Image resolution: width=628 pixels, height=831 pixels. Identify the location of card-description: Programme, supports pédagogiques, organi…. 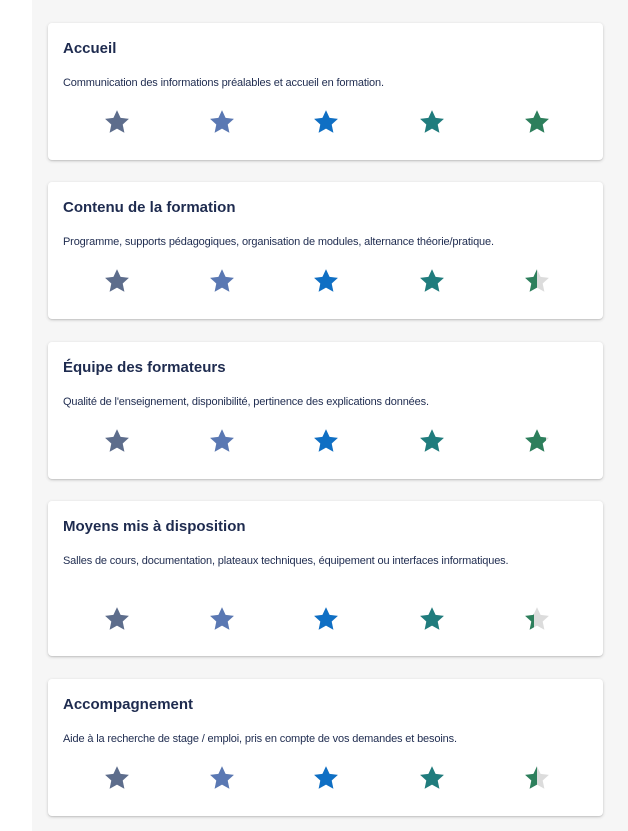
(278, 242).